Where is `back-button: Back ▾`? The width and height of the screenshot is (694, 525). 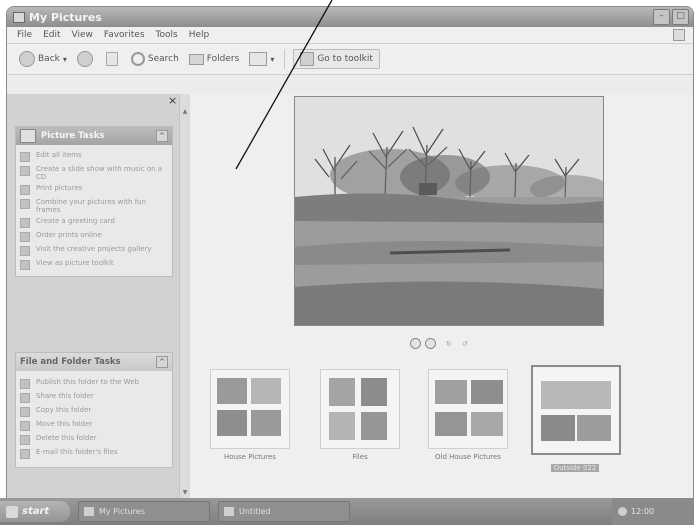 back-button: Back ▾ is located at coordinates (43, 59).